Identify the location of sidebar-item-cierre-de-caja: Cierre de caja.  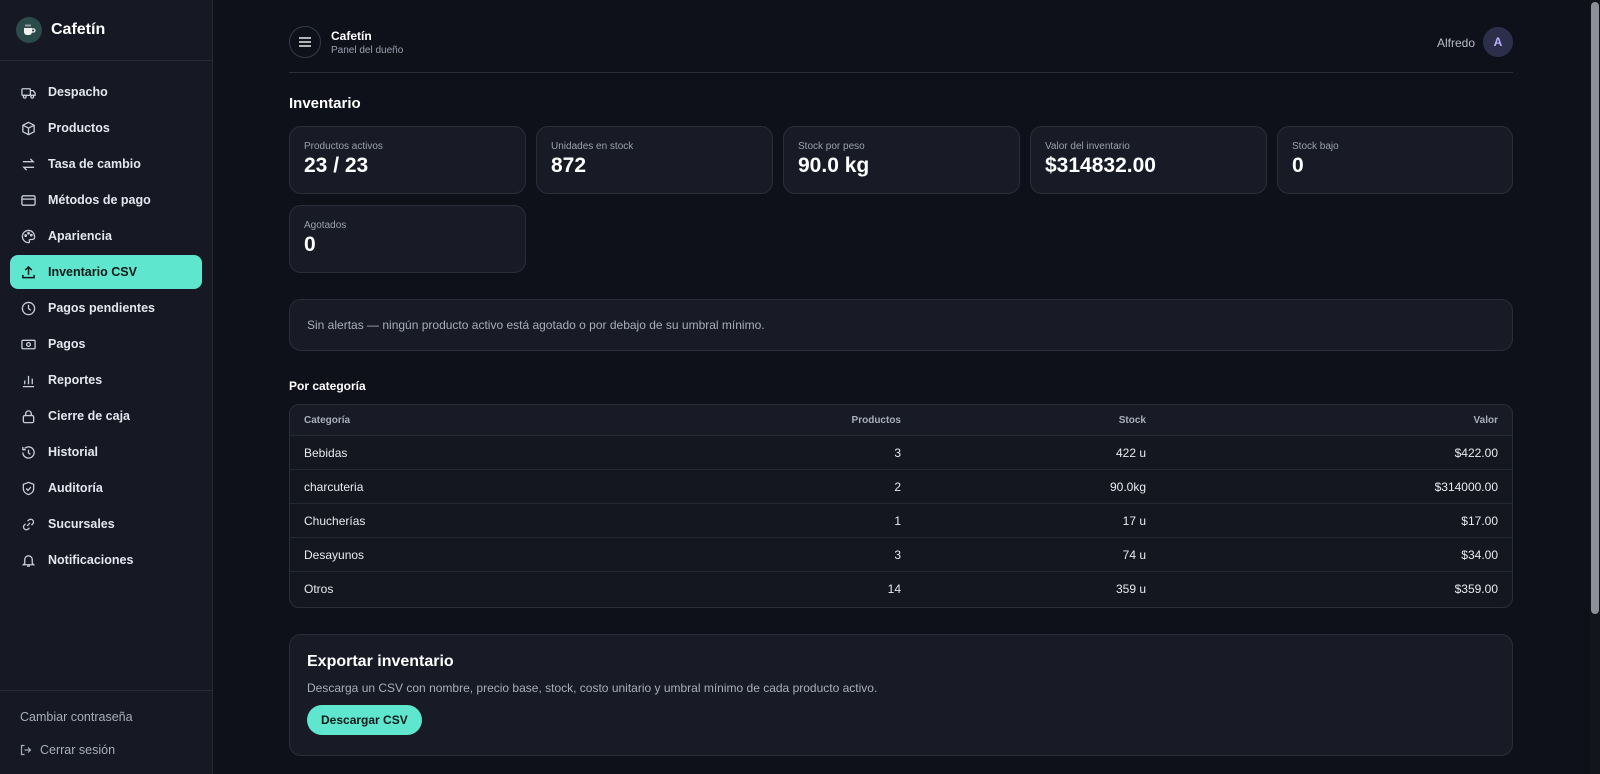
(106, 416).